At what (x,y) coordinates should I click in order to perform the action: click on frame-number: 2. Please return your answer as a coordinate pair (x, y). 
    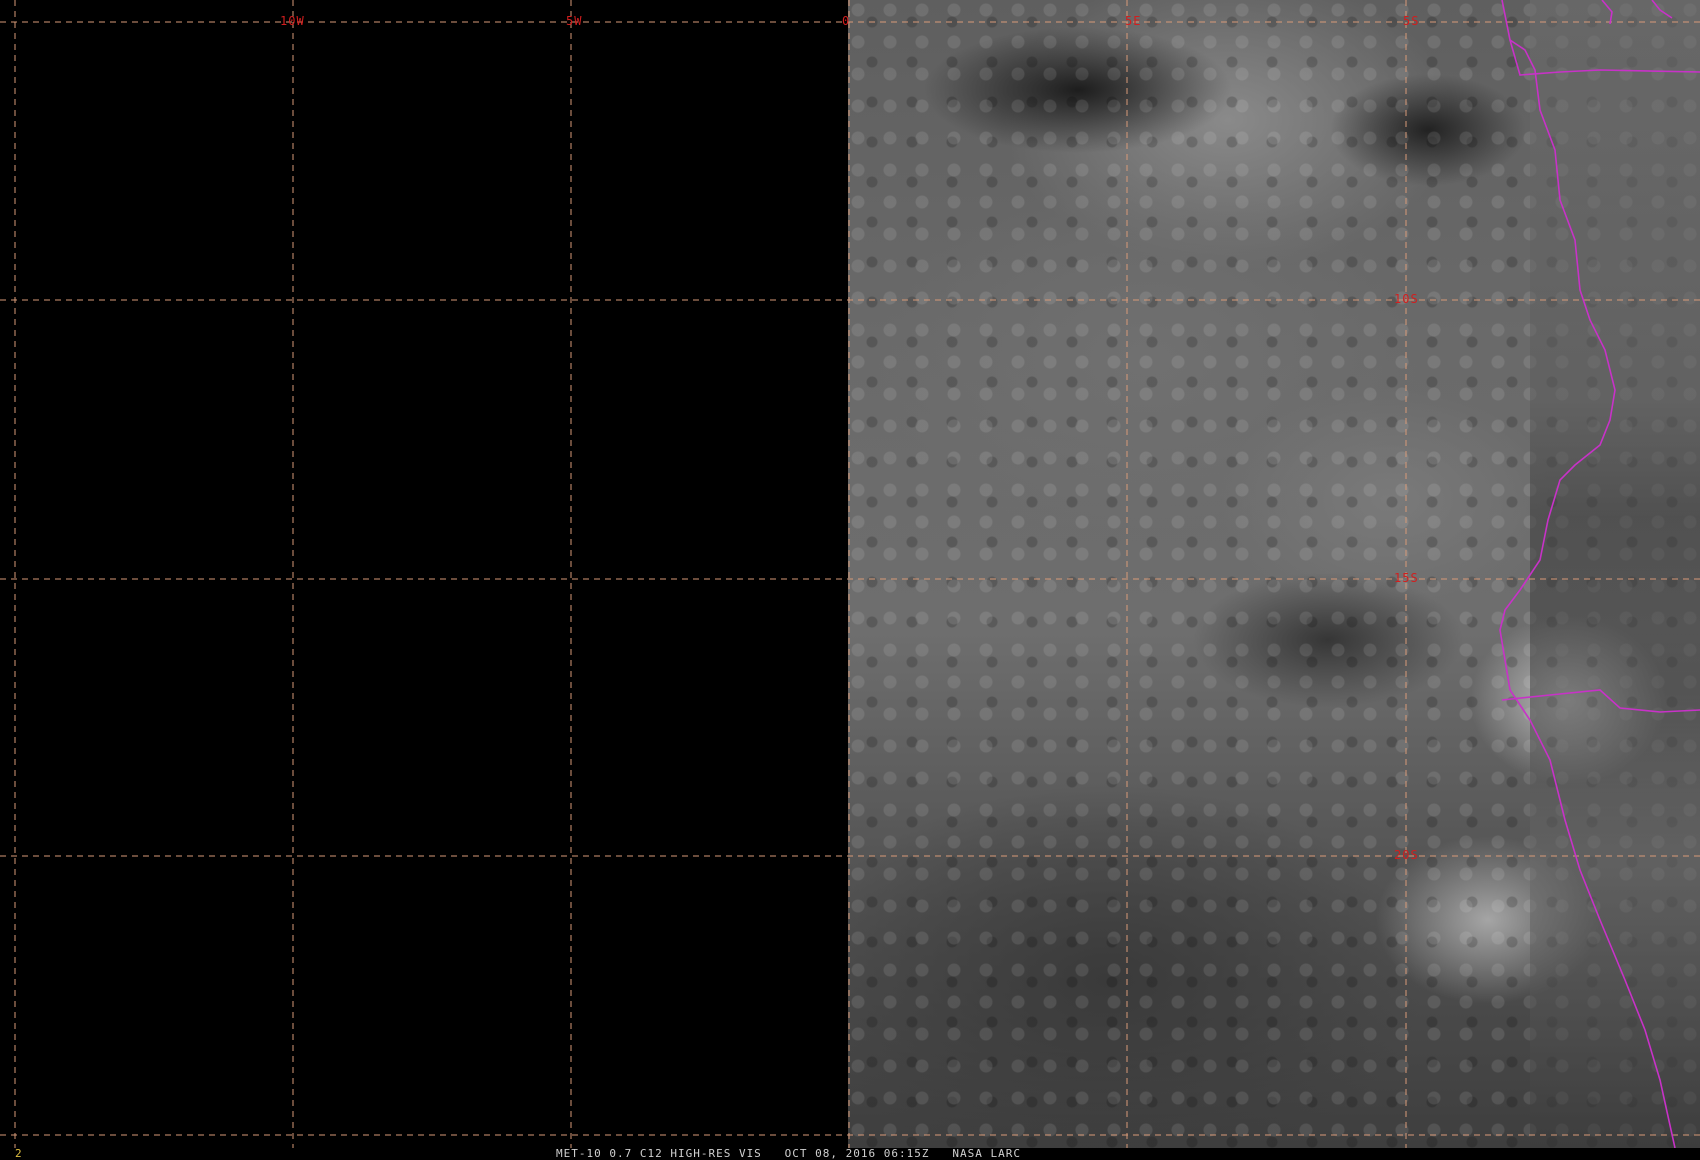
    Looking at the image, I should click on (19, 1153).